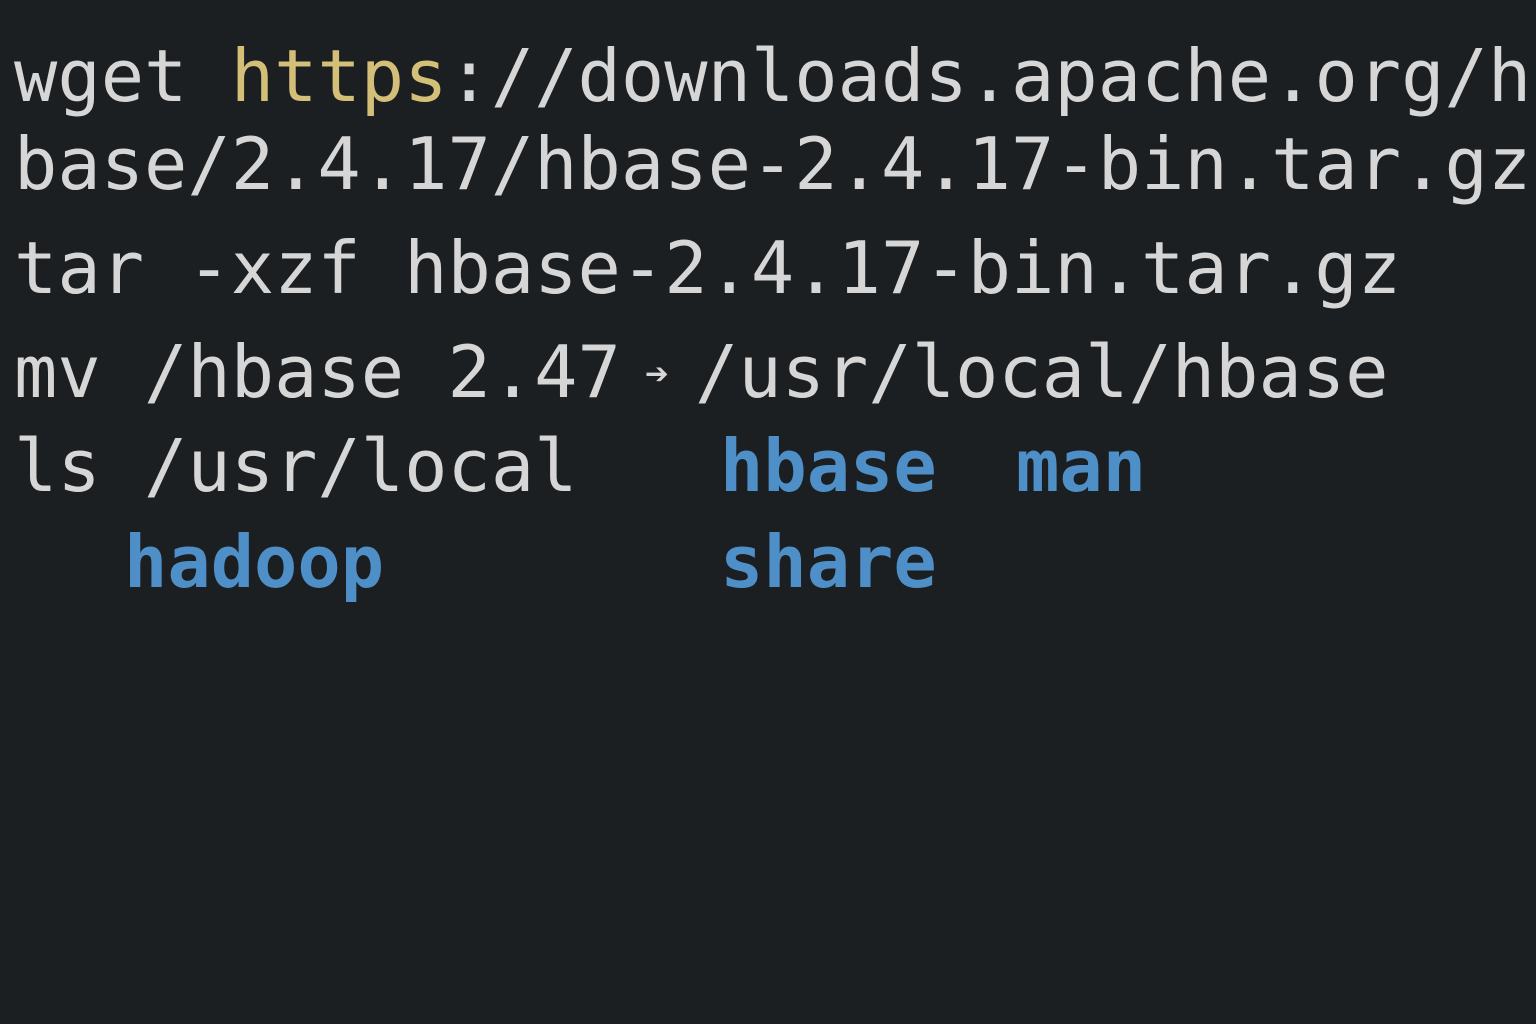  Describe the element at coordinates (339, 76) in the screenshot. I see `url-scheme: https` at that location.